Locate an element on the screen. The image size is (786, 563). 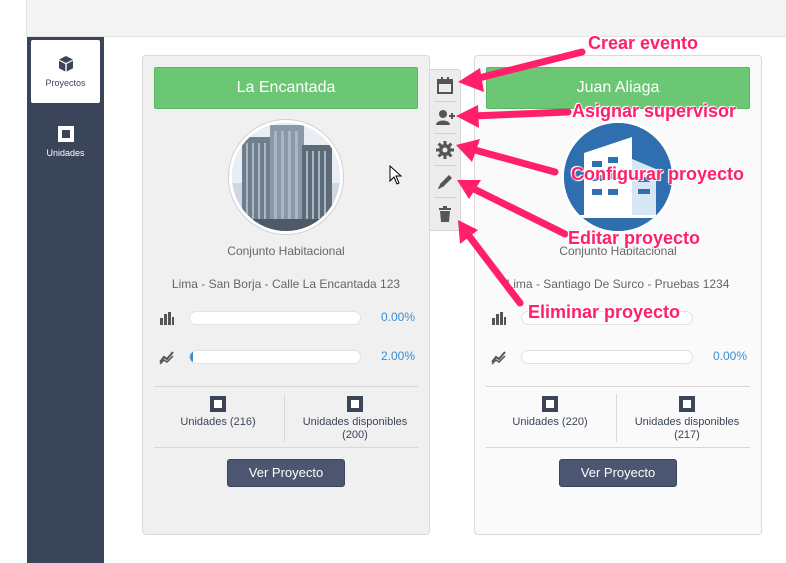
left-strip is located at coordinates (13, 300).